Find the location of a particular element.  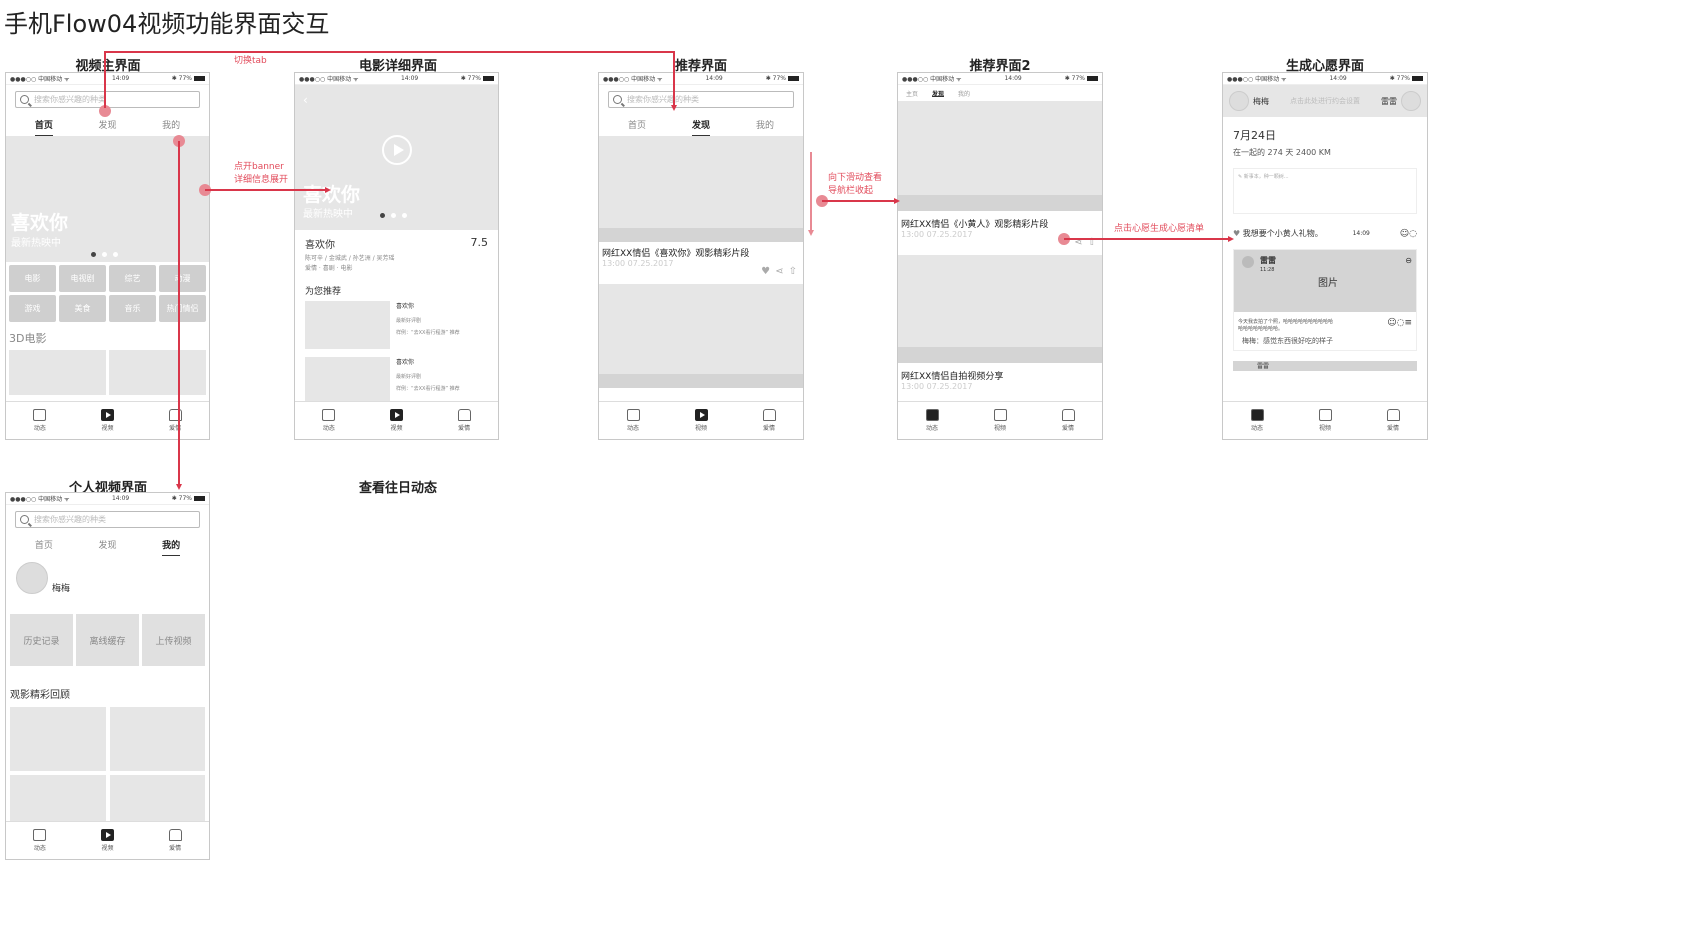

arrow-head is located at coordinates (811, 233).